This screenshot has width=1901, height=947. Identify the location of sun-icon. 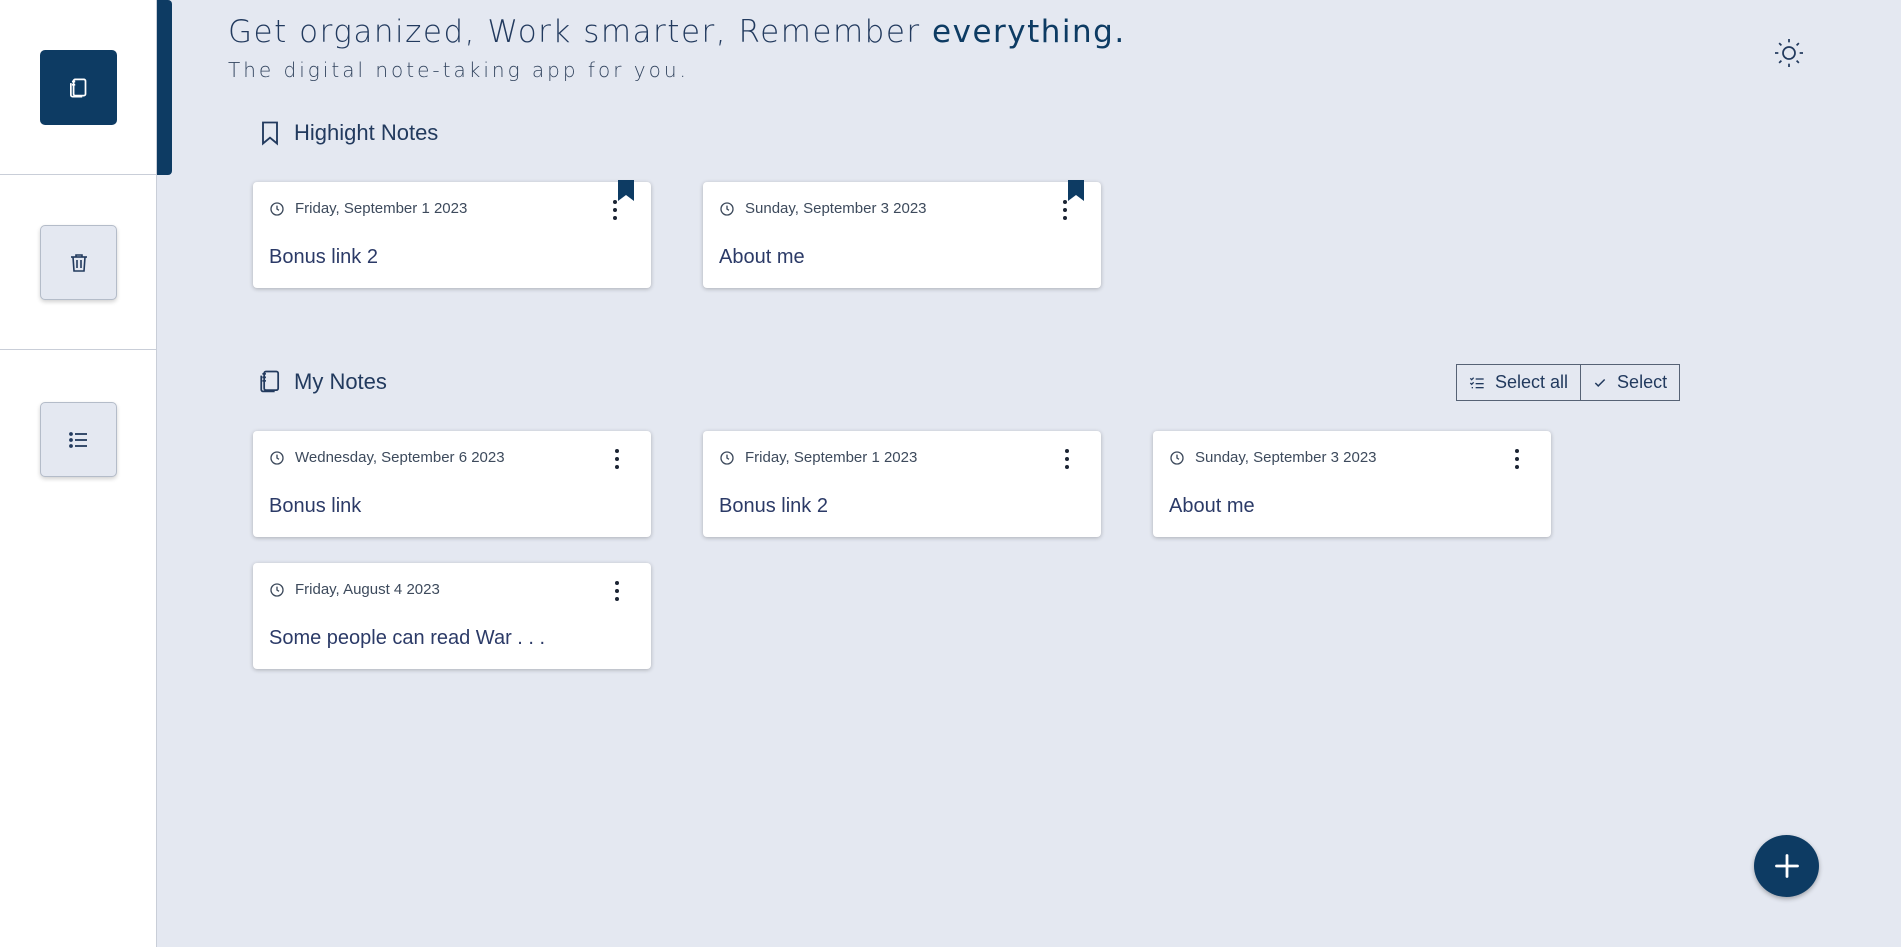
(1789, 53).